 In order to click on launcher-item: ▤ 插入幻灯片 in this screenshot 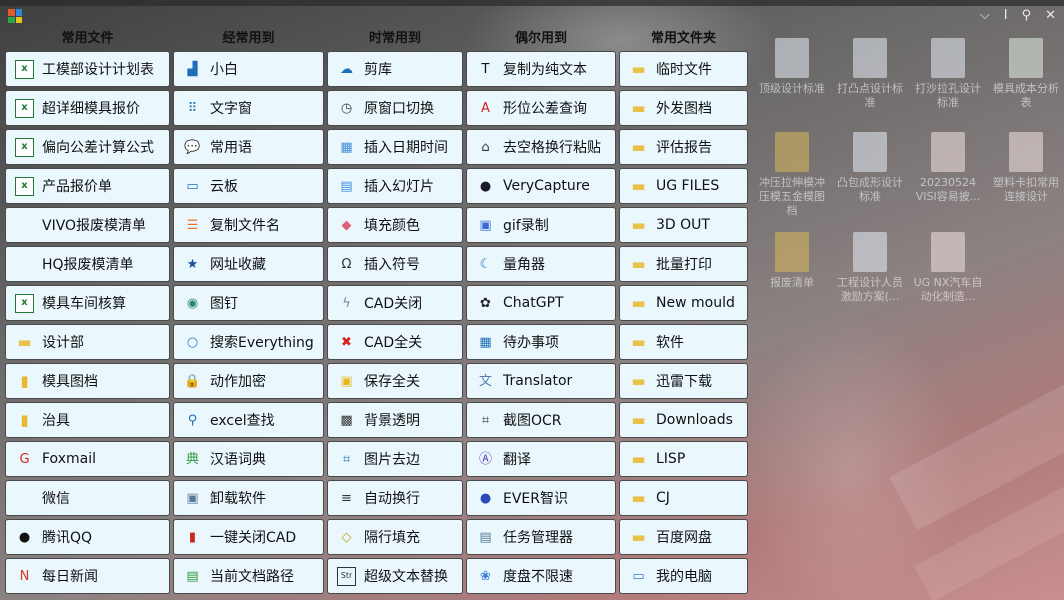, I will do `click(395, 186)`.